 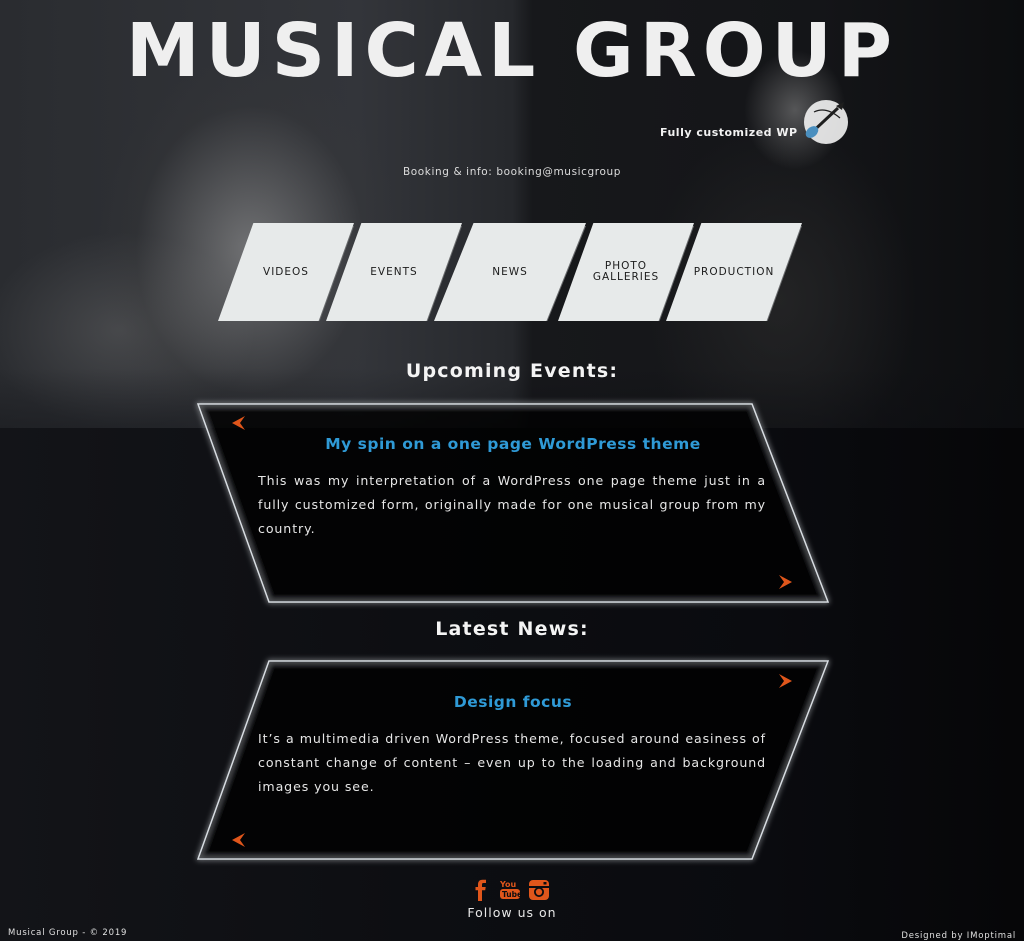 I want to click on booking-info: Booking & info: booking@musicgroup, so click(x=512, y=172).